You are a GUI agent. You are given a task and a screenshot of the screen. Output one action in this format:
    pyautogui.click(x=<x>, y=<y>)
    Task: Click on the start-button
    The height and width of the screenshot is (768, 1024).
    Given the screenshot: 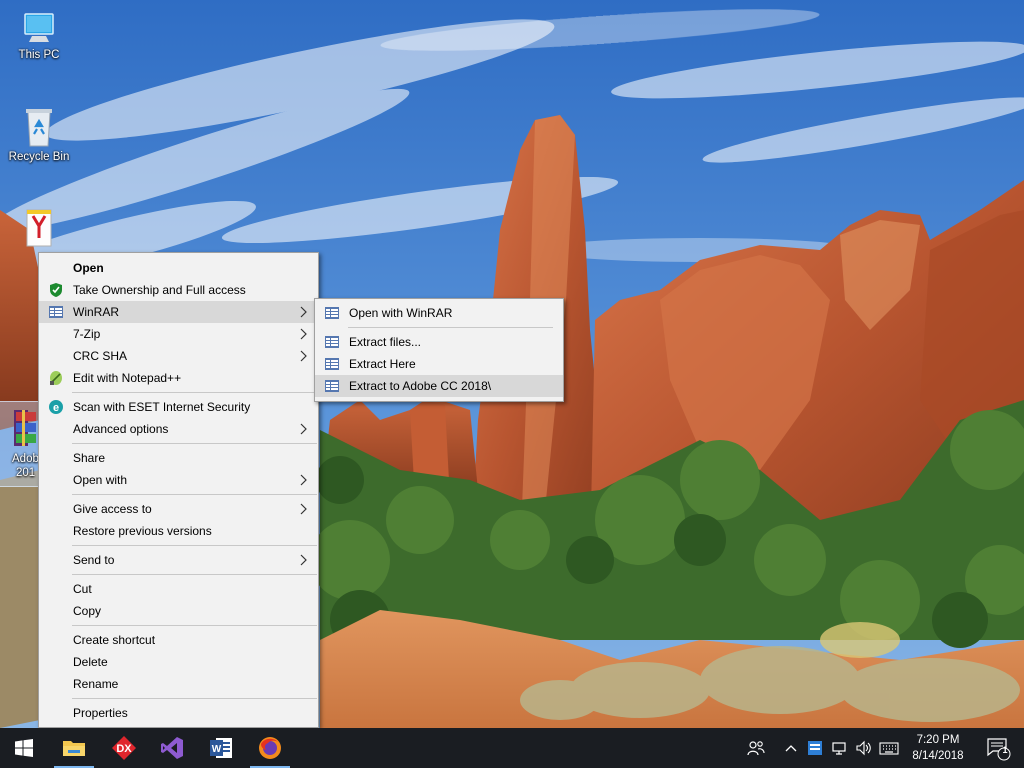 What is the action you would take?
    pyautogui.click(x=24, y=748)
    